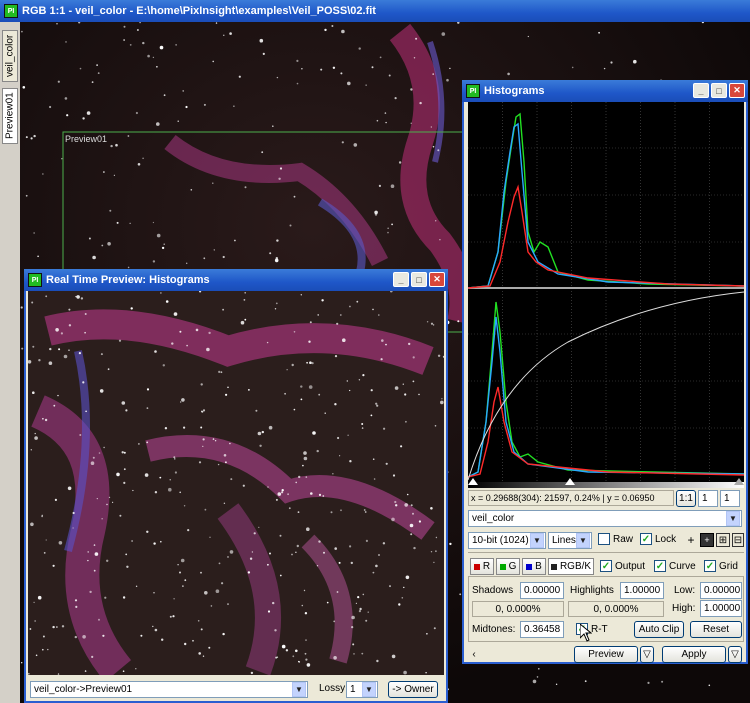 This screenshot has height=703, width=750. Describe the element at coordinates (686, 498) in the screenshot. I see `zoom-1to1-button: 1:1` at that location.